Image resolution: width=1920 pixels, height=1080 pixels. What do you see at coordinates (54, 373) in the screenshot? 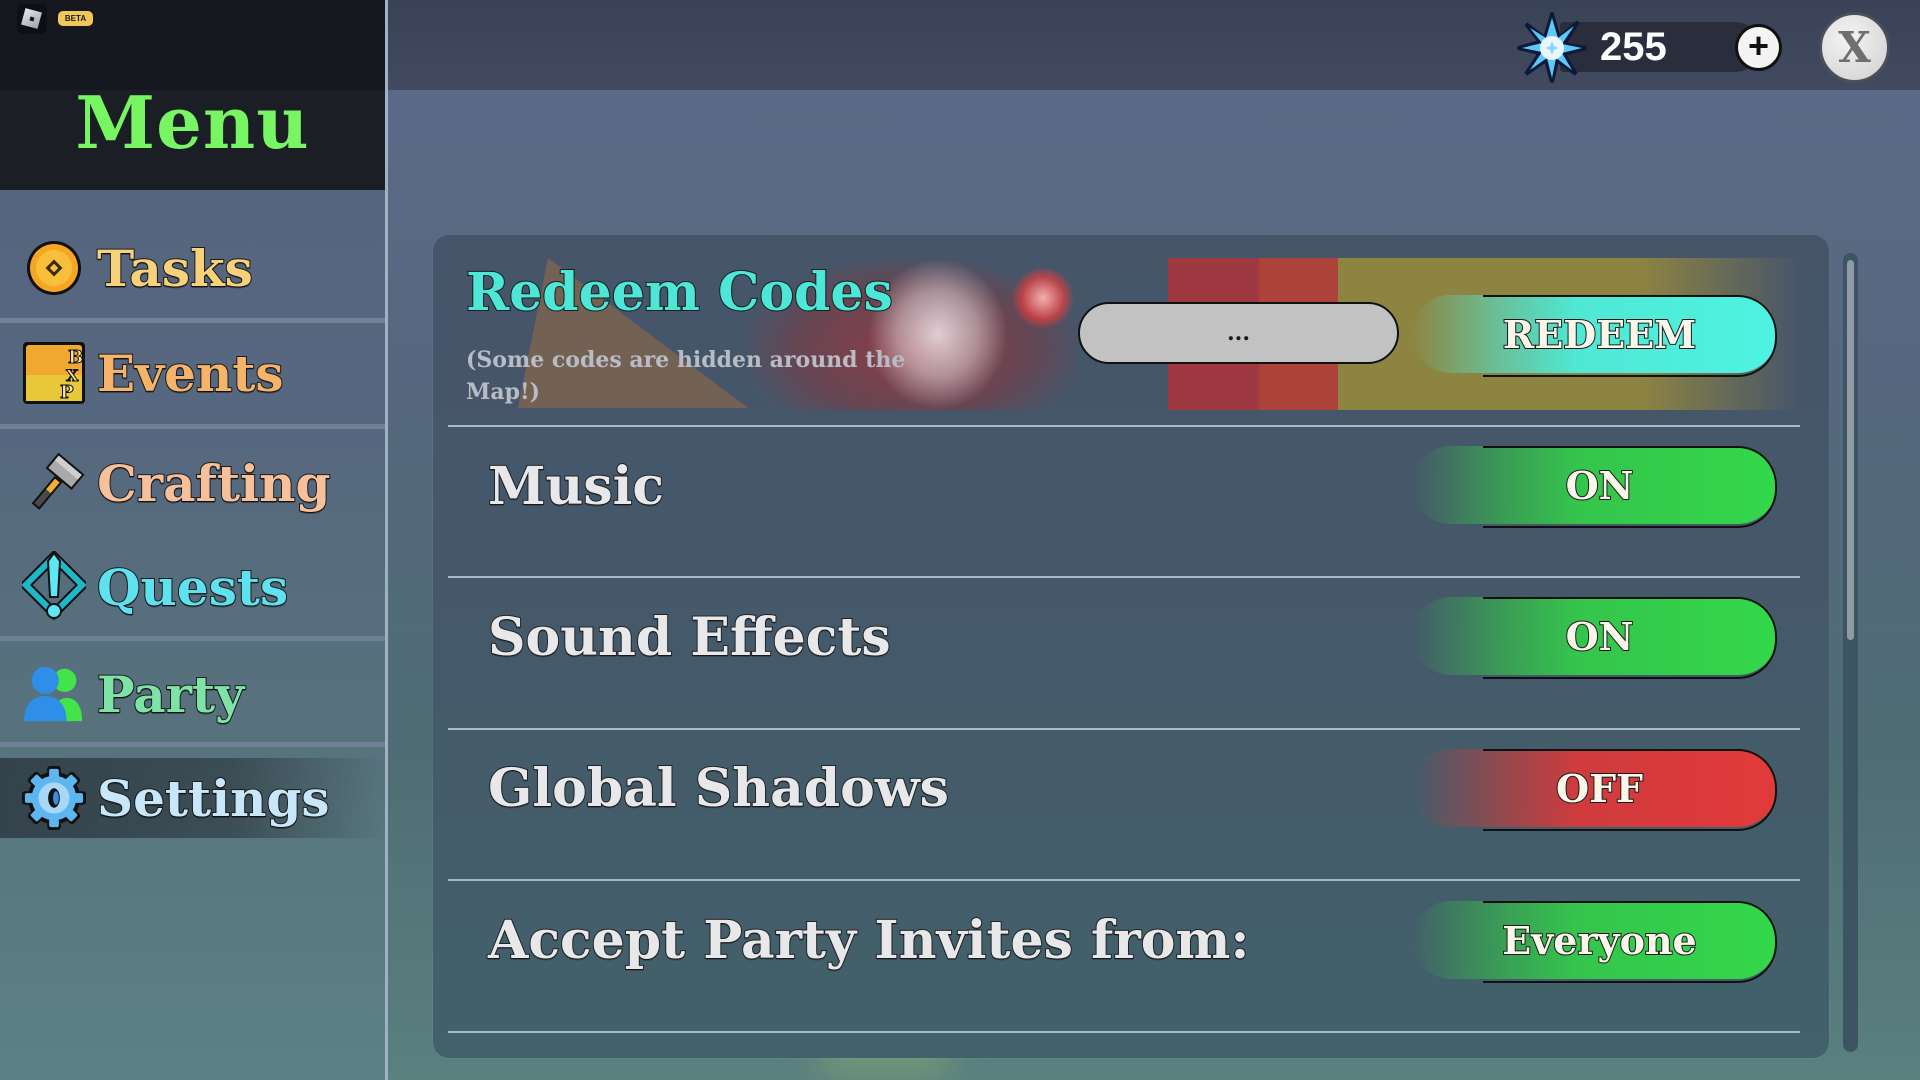
I see `event-pass-icon: B X P` at bounding box center [54, 373].